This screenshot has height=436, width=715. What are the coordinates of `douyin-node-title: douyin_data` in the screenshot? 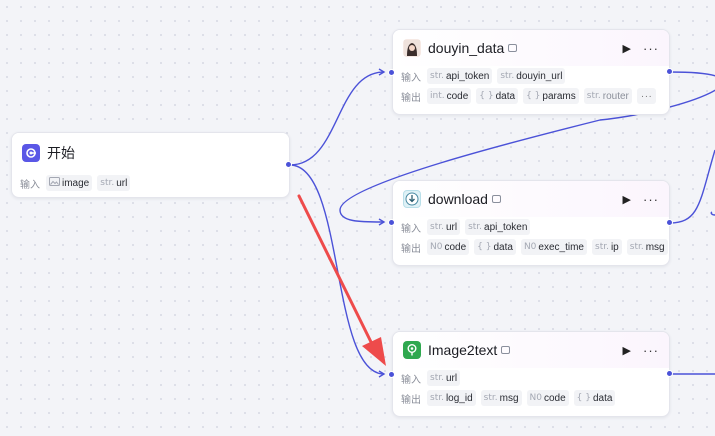 It's located at (466, 48).